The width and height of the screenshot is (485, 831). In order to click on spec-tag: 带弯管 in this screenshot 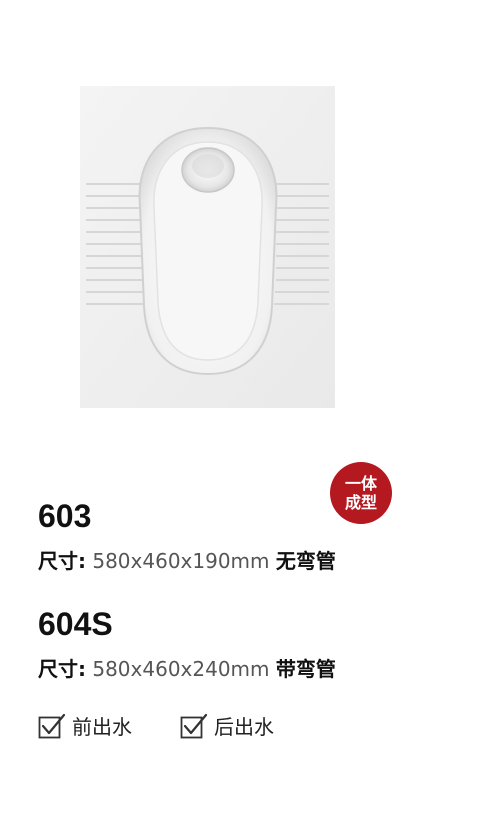, I will do `click(305, 669)`.